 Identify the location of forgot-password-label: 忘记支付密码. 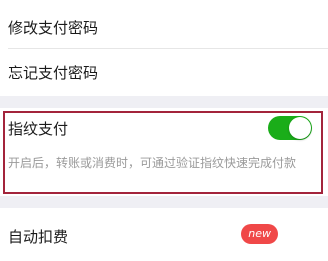
(53, 72).